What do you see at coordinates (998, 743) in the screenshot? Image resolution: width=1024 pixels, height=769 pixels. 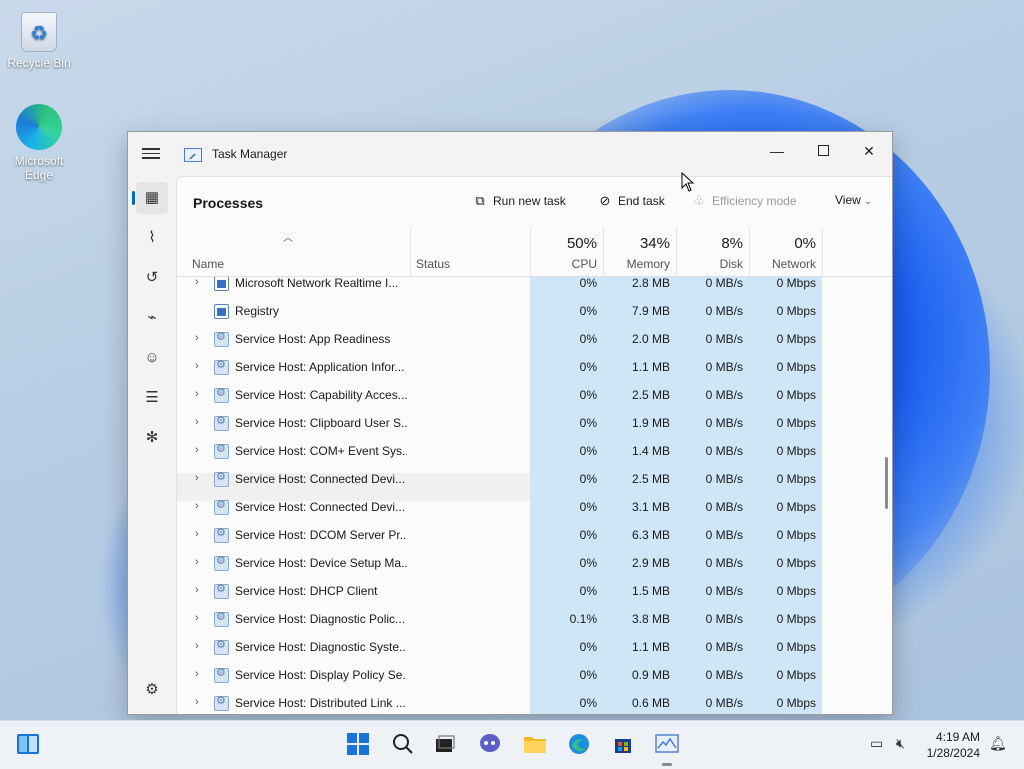 I see `notifications-icon: 🔔︎` at bounding box center [998, 743].